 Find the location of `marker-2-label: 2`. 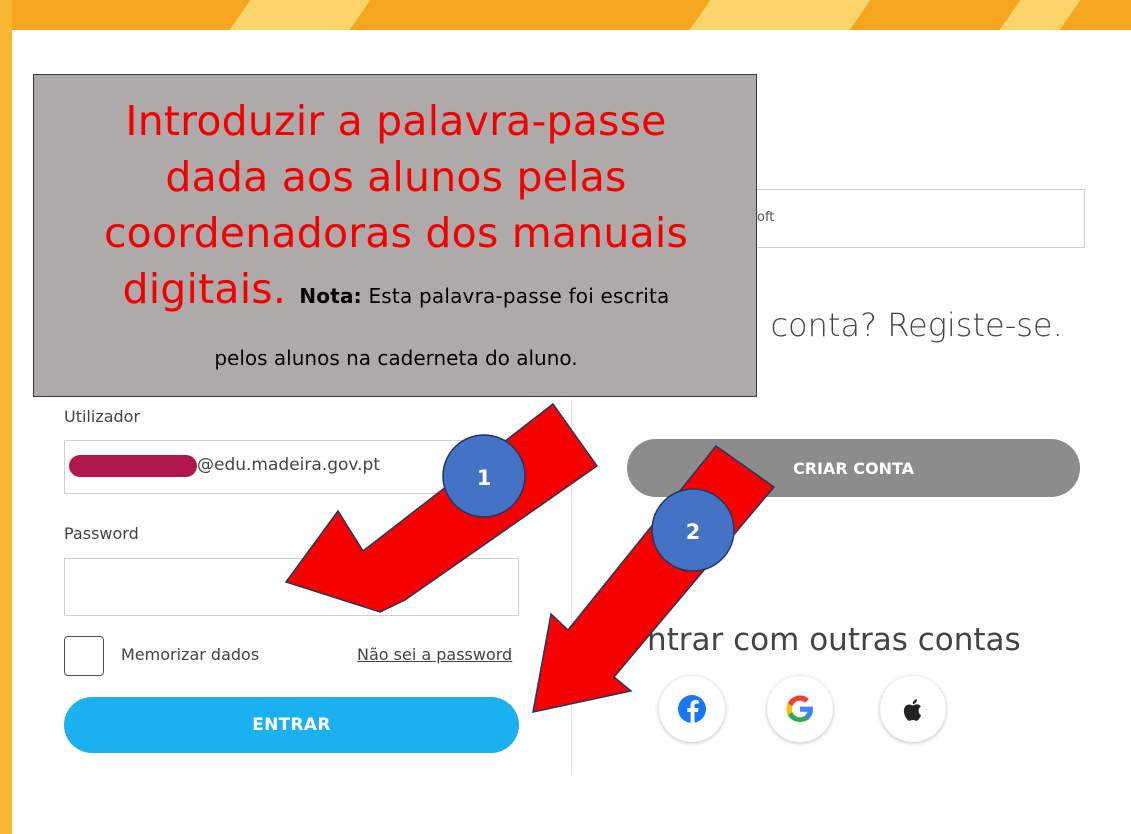

marker-2-label: 2 is located at coordinates (693, 532).